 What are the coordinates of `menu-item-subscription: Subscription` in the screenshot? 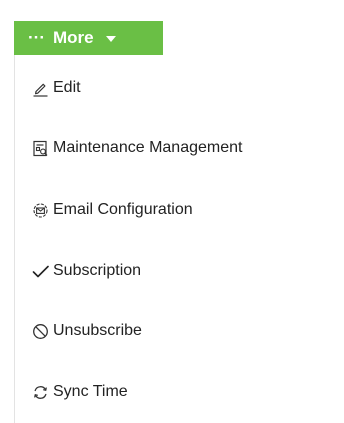 It's located at (86, 271).